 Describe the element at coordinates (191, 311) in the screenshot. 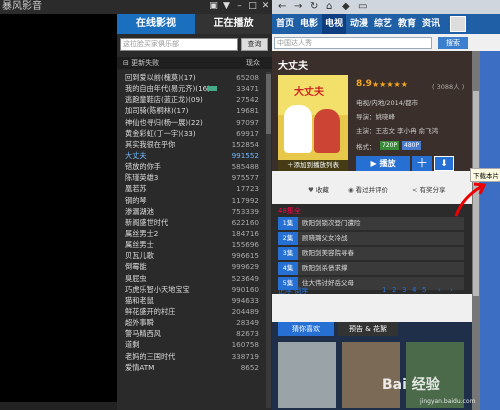

I see `list-item: 鲜花盛开的村庄 204489` at that location.